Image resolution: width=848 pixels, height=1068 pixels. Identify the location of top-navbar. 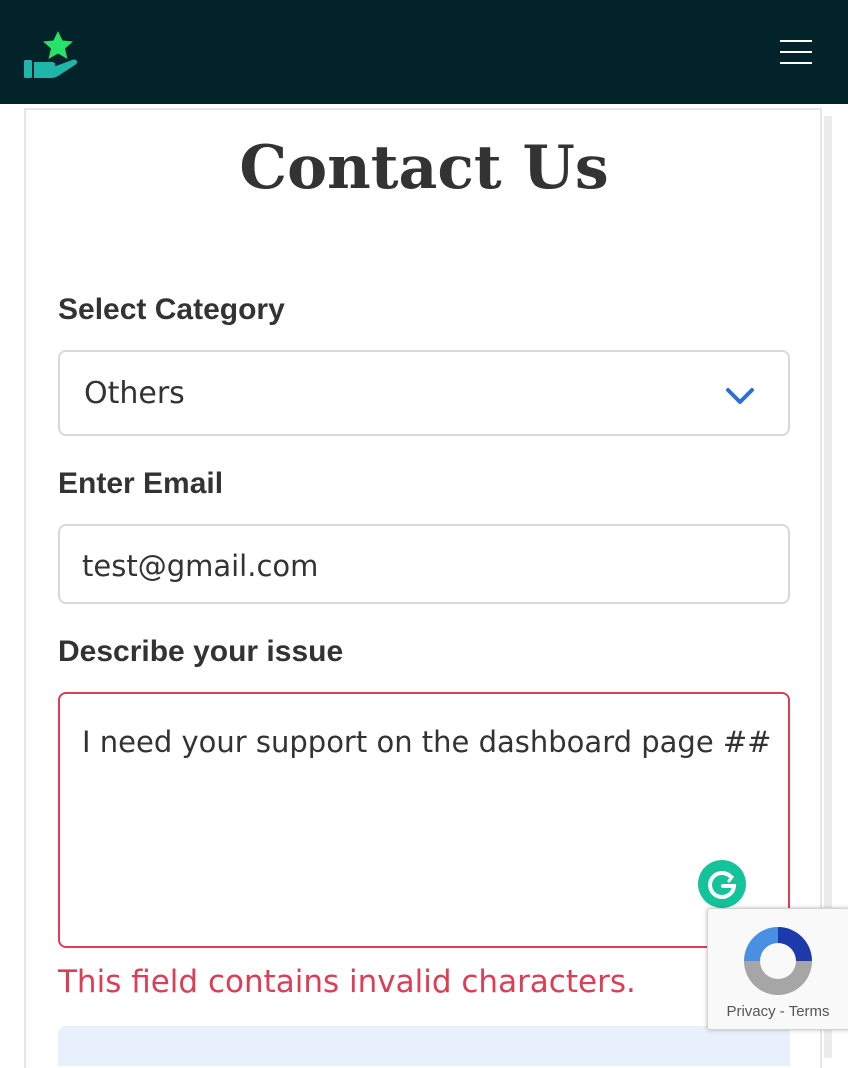
(424, 52).